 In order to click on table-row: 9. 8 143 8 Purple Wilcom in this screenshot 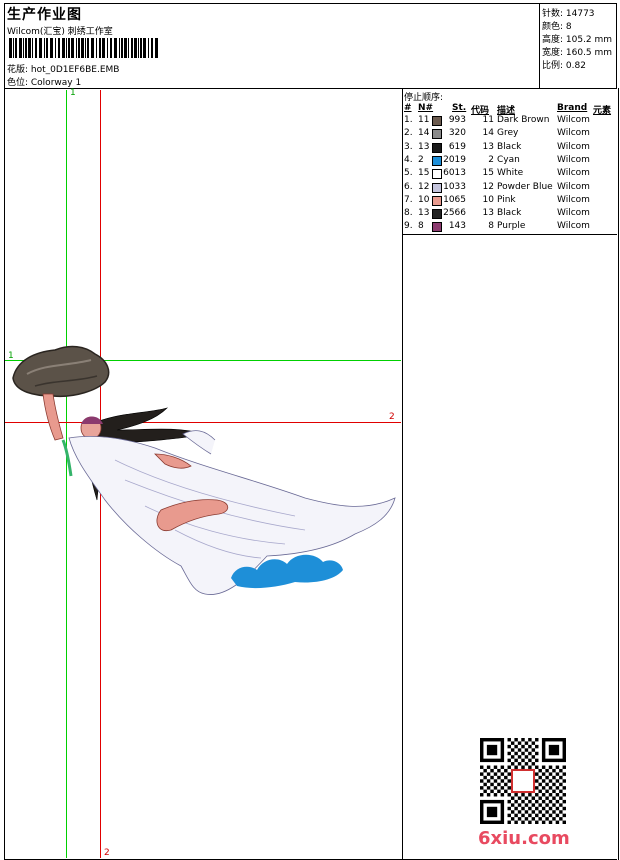, I will do `click(510, 227)`.